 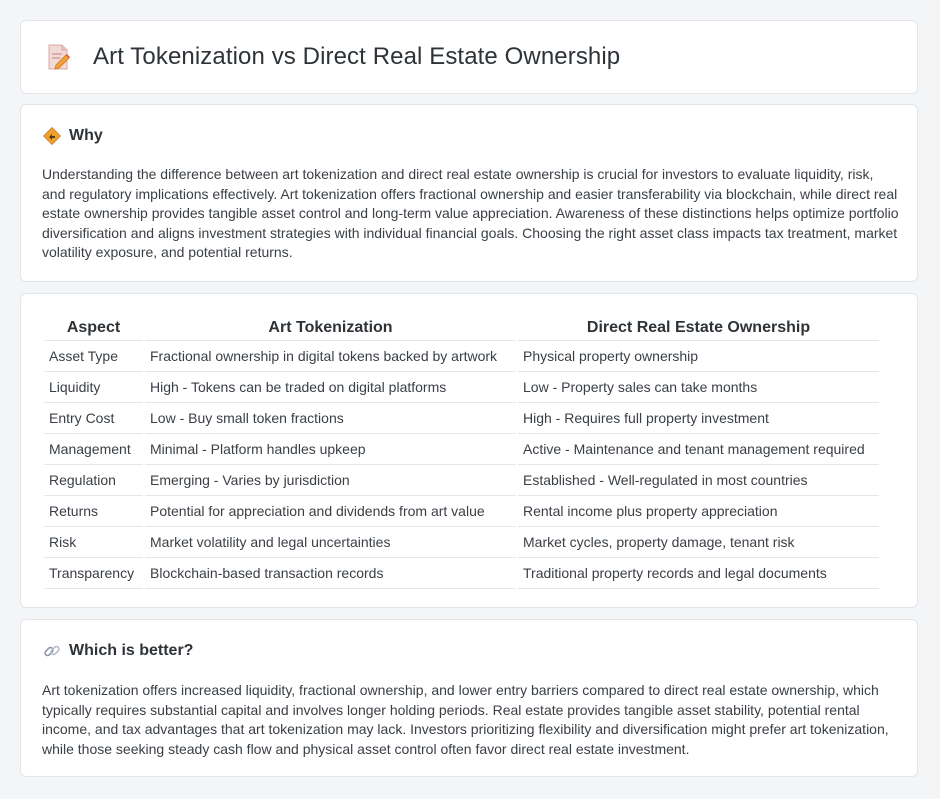 What do you see at coordinates (52, 136) in the screenshot?
I see `diamond-direction-icon` at bounding box center [52, 136].